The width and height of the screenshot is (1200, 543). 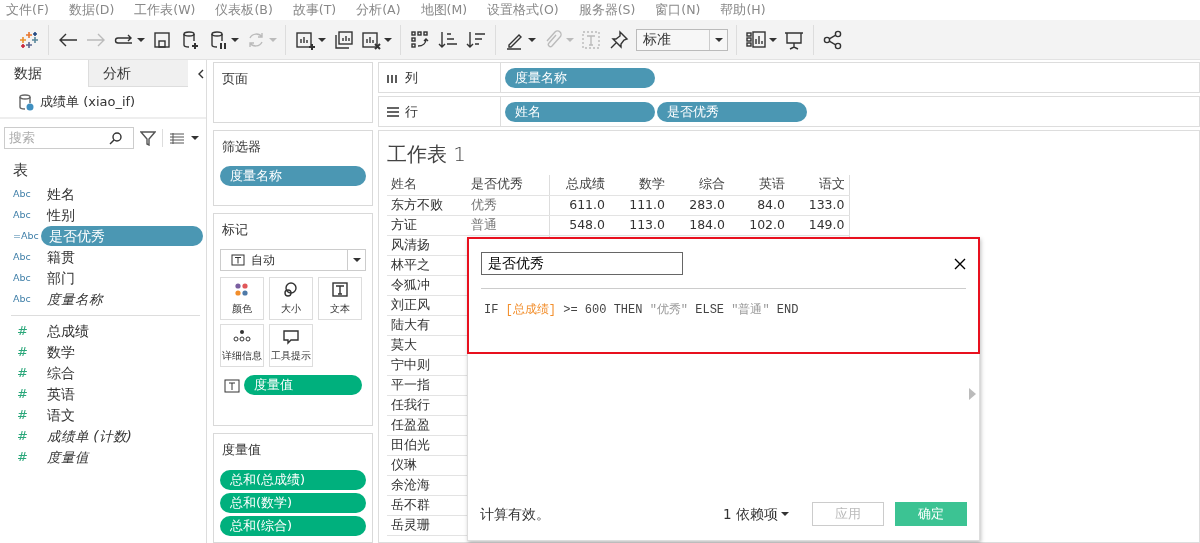 What do you see at coordinates (772, 184) in the screenshot?
I see `column-header: 英语` at bounding box center [772, 184].